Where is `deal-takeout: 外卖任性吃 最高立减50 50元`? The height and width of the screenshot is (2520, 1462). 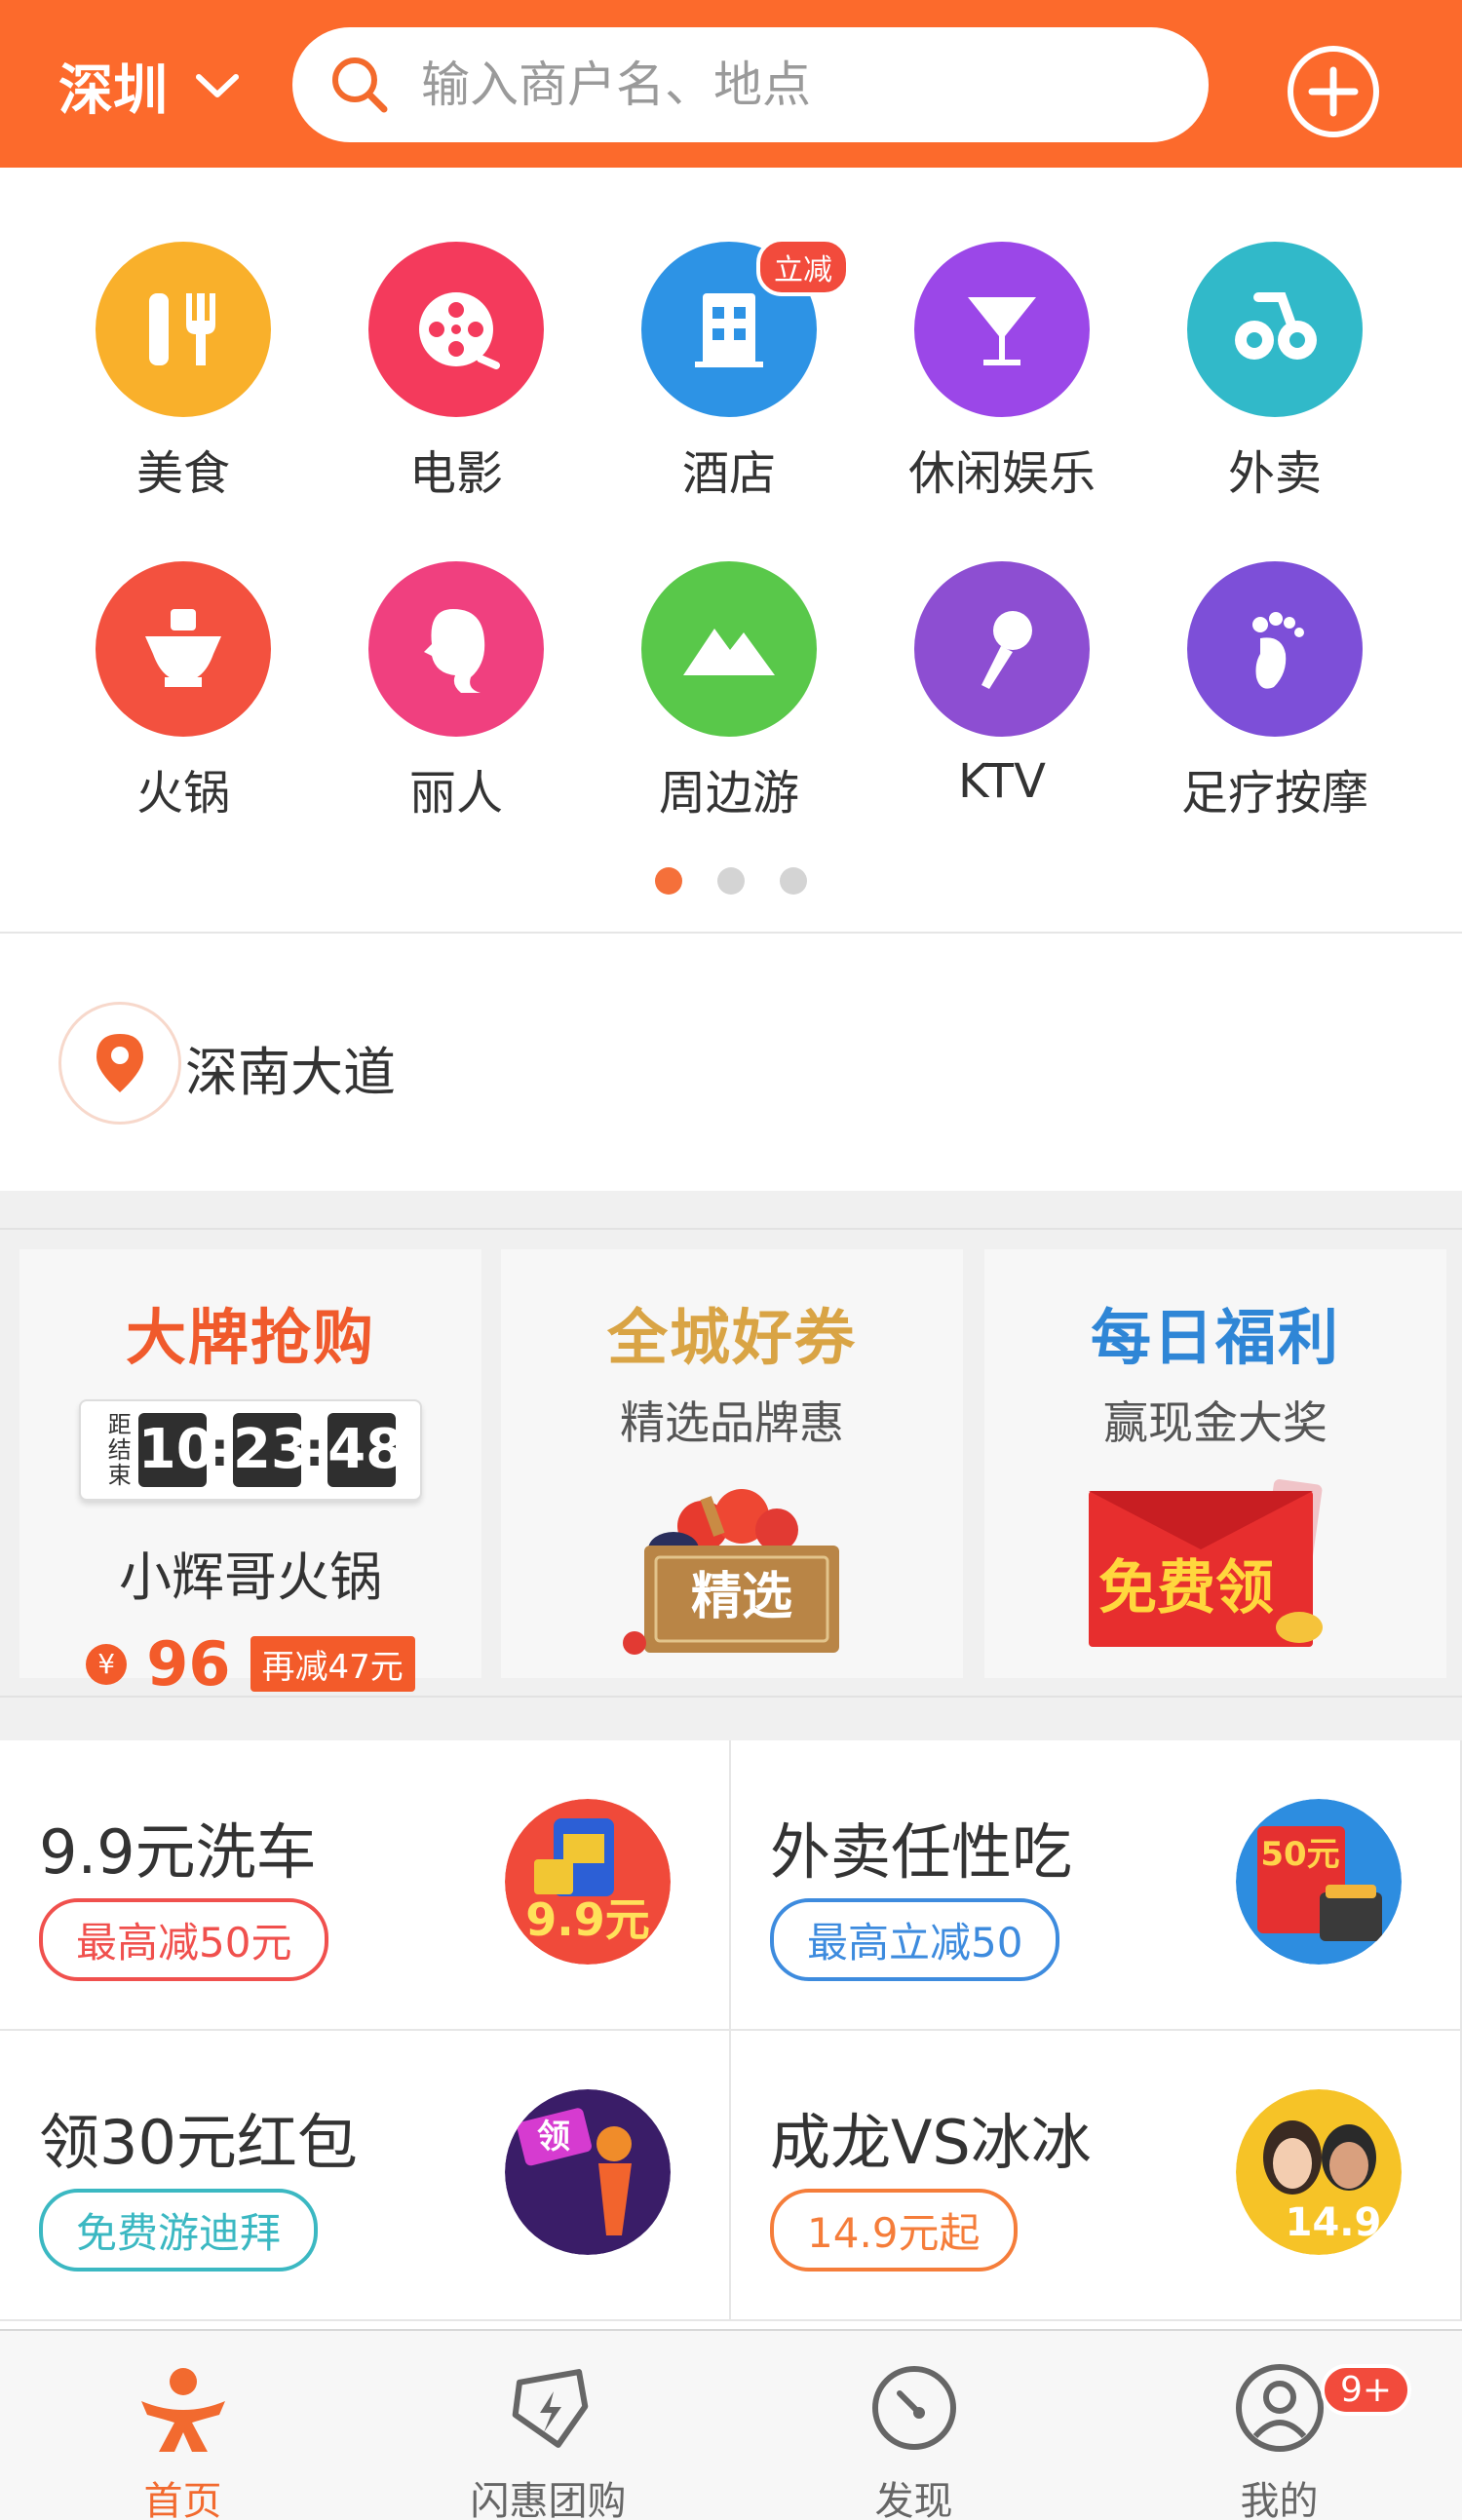
deal-takeout: 外卖任性吃 最高立减50 50元 is located at coordinates (1096, 1885).